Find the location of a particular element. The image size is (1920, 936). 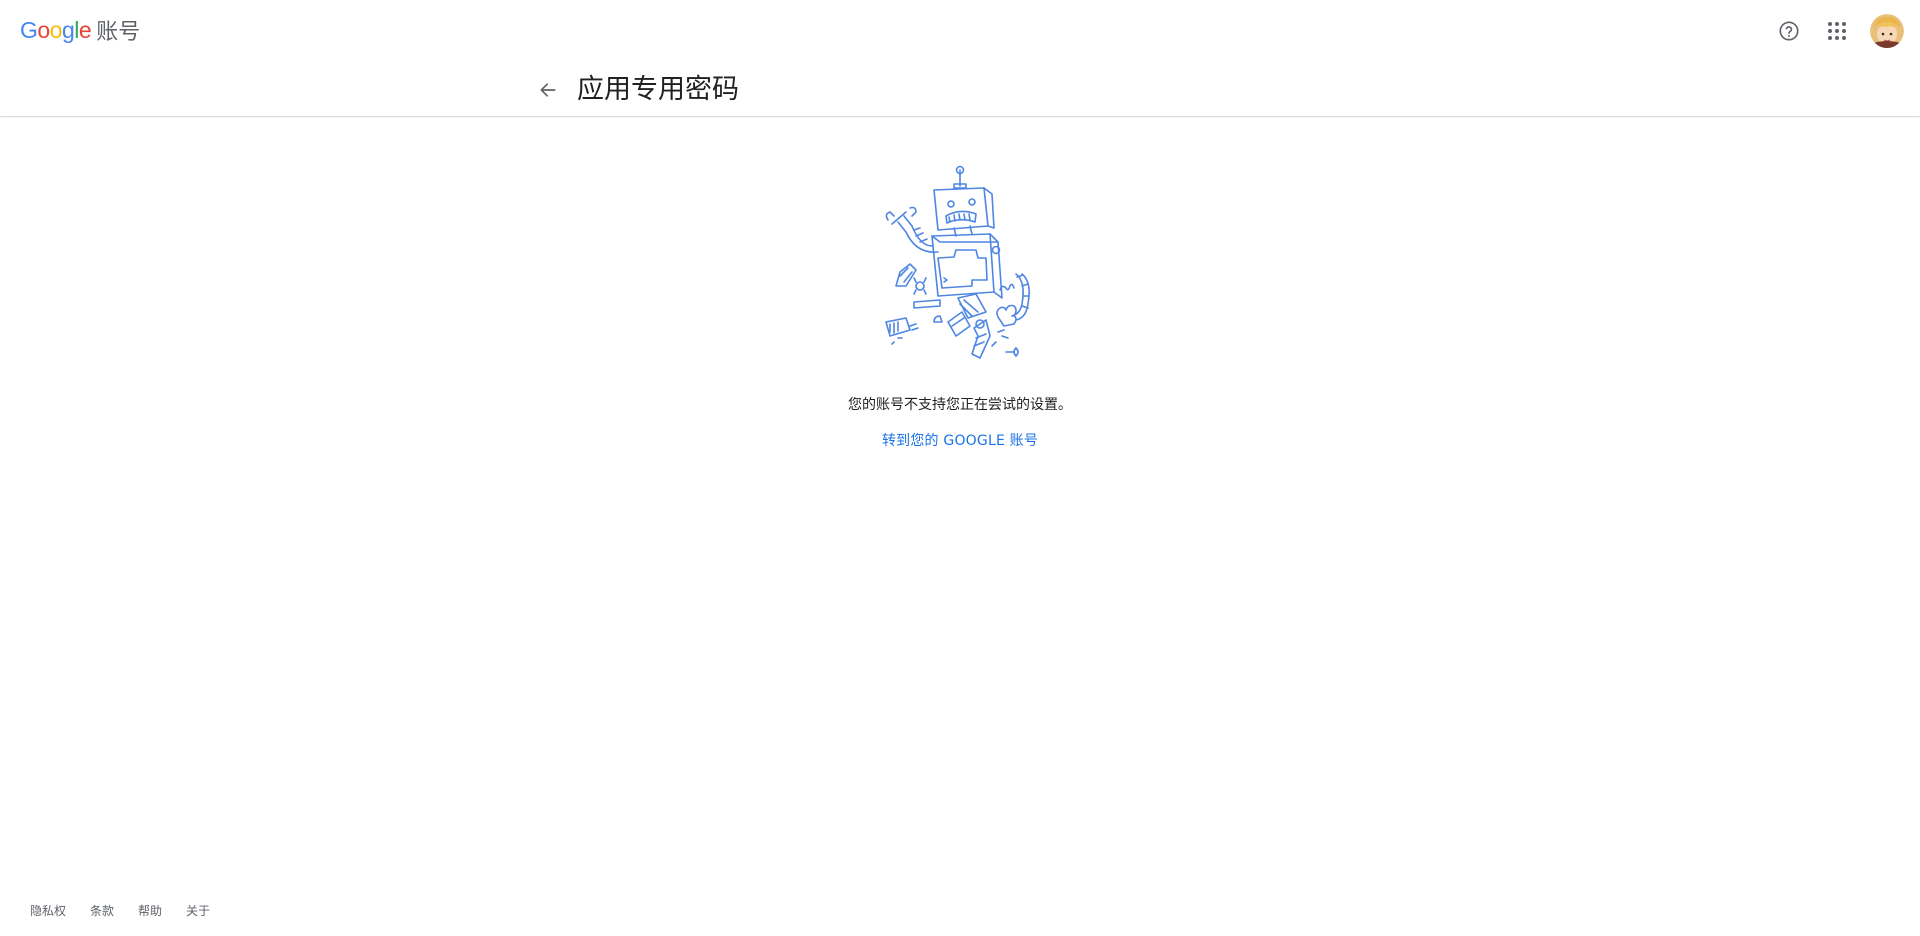

page-title: 应用专用密码 is located at coordinates (658, 89).